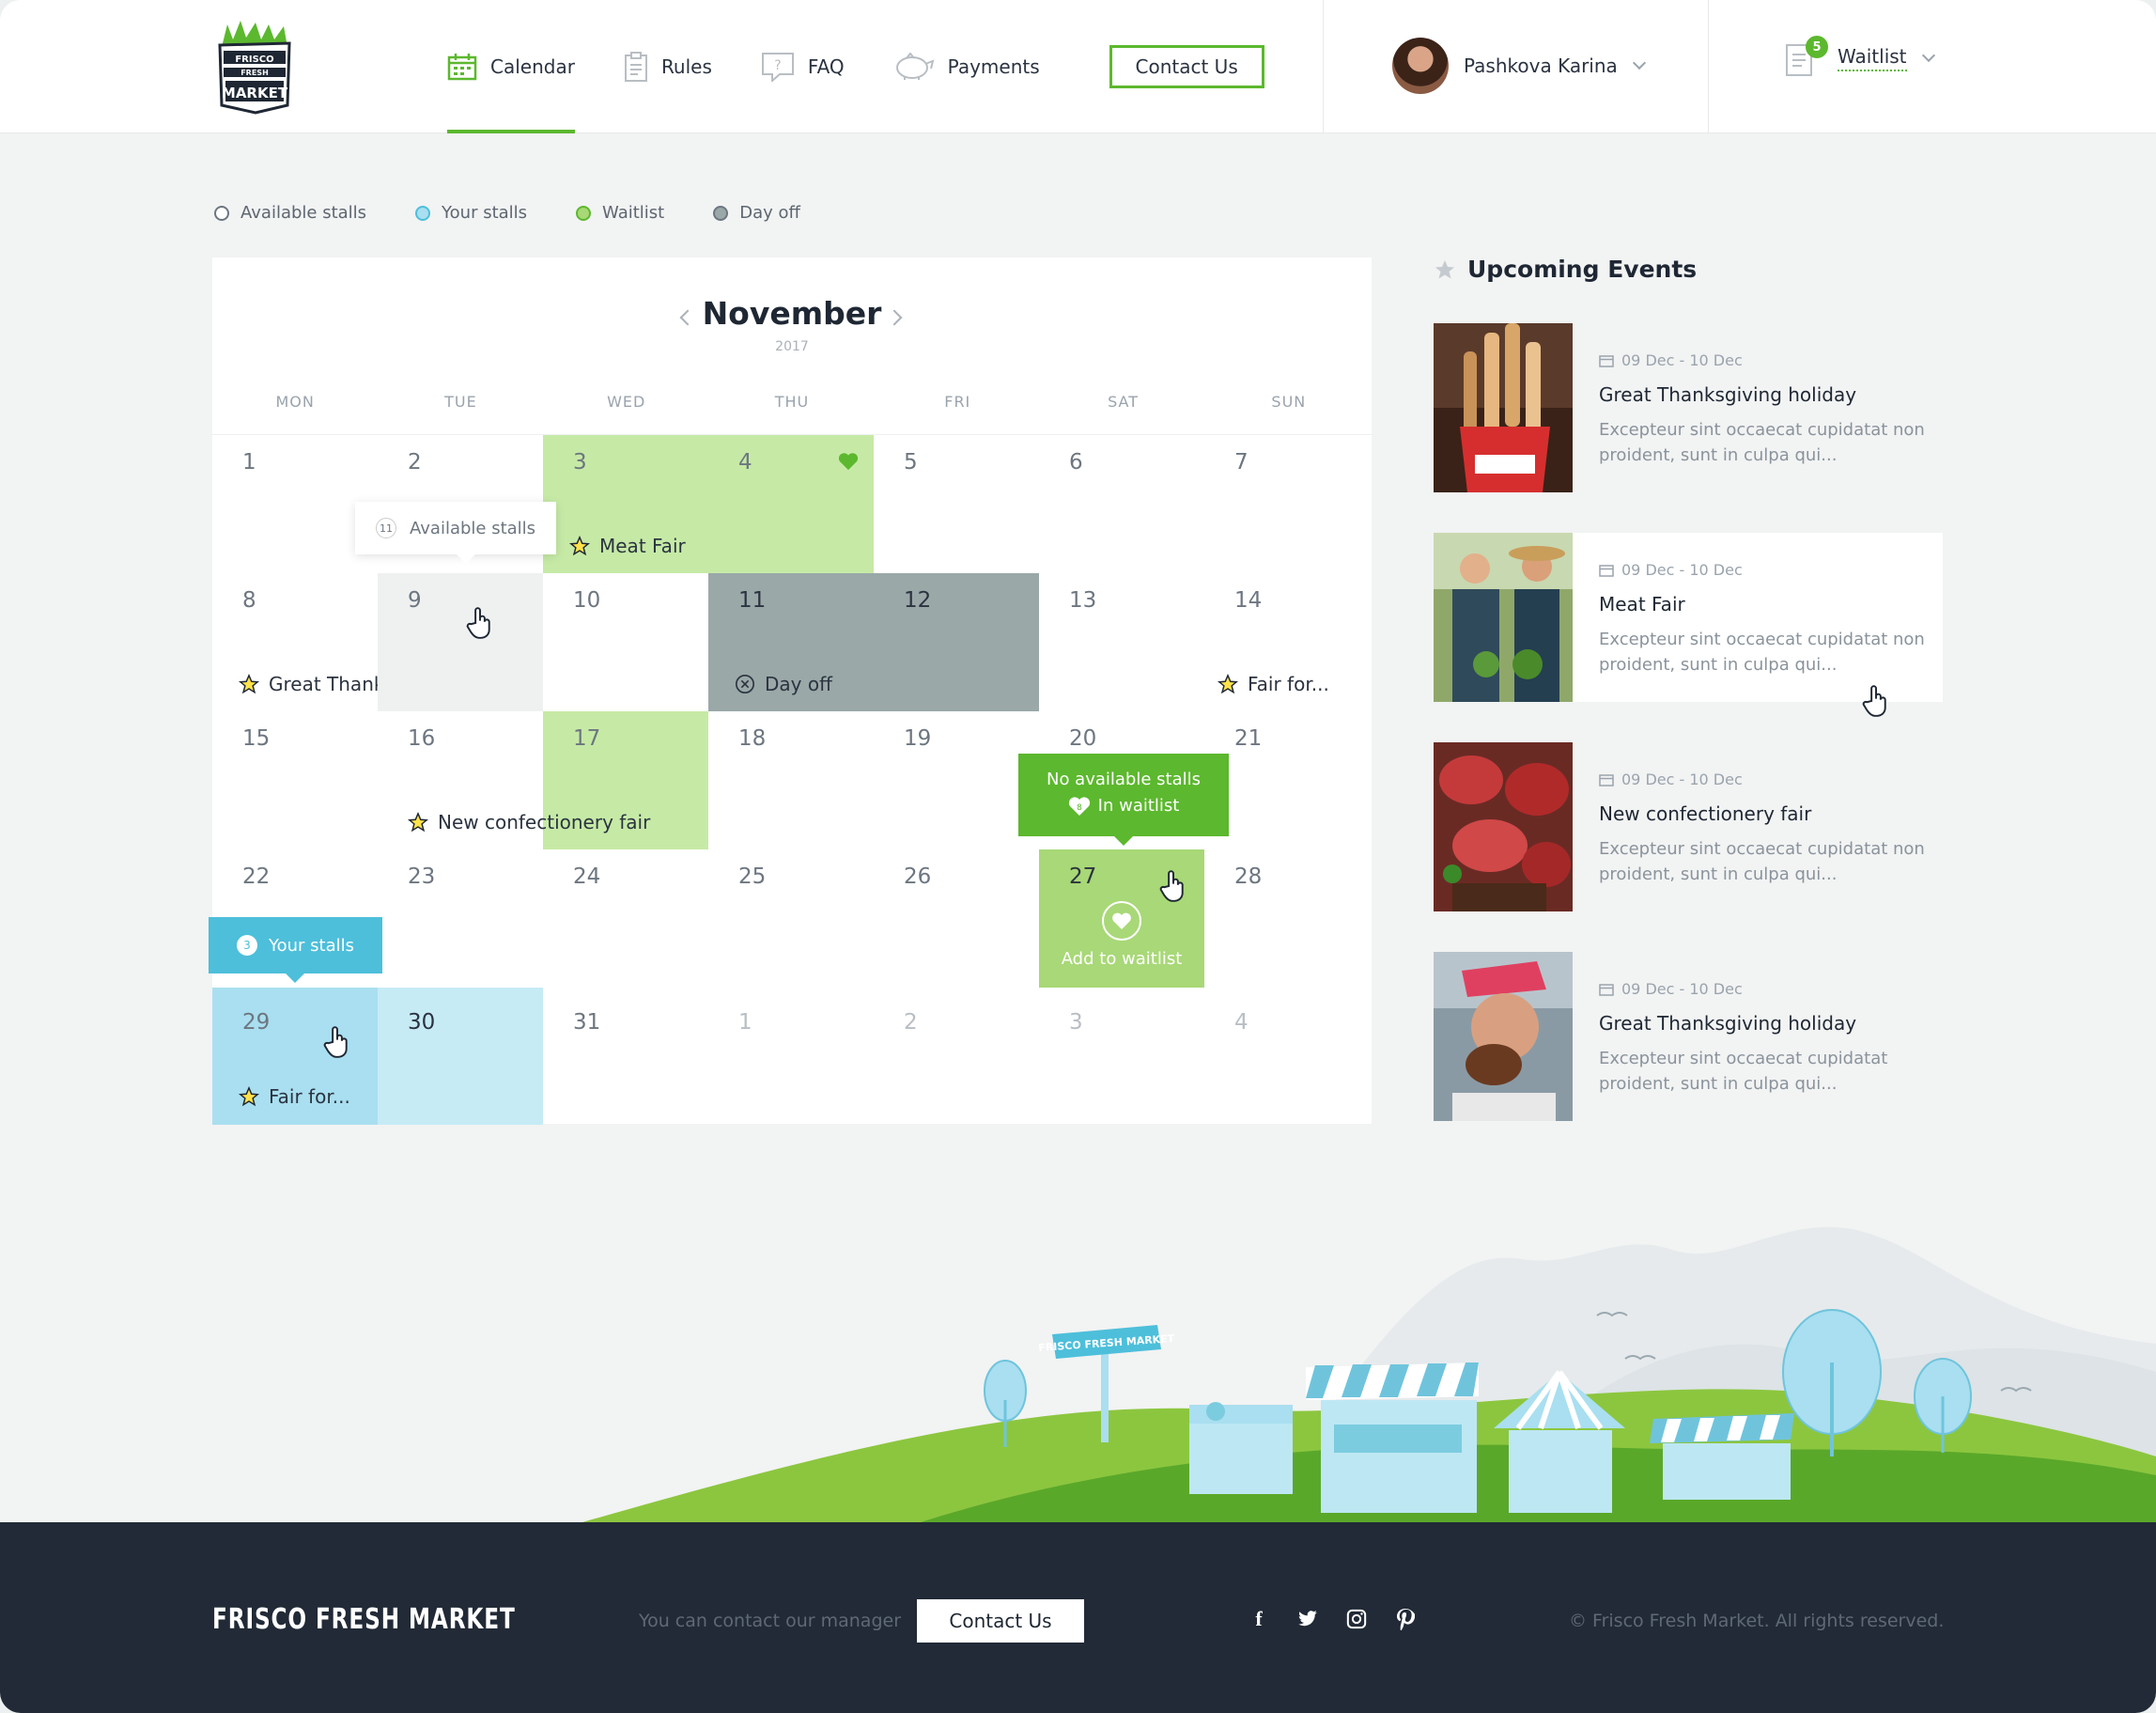  Describe the element at coordinates (1817, 47) in the screenshot. I see `waitlist-count-badge: 5` at that location.